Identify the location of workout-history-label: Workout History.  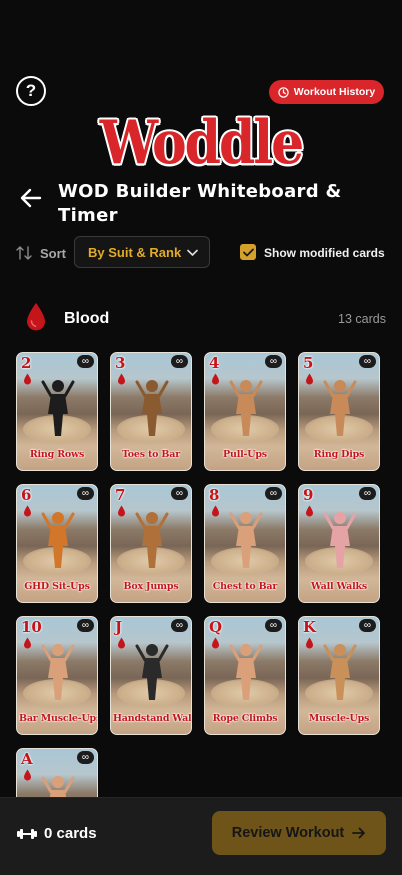
(334, 92).